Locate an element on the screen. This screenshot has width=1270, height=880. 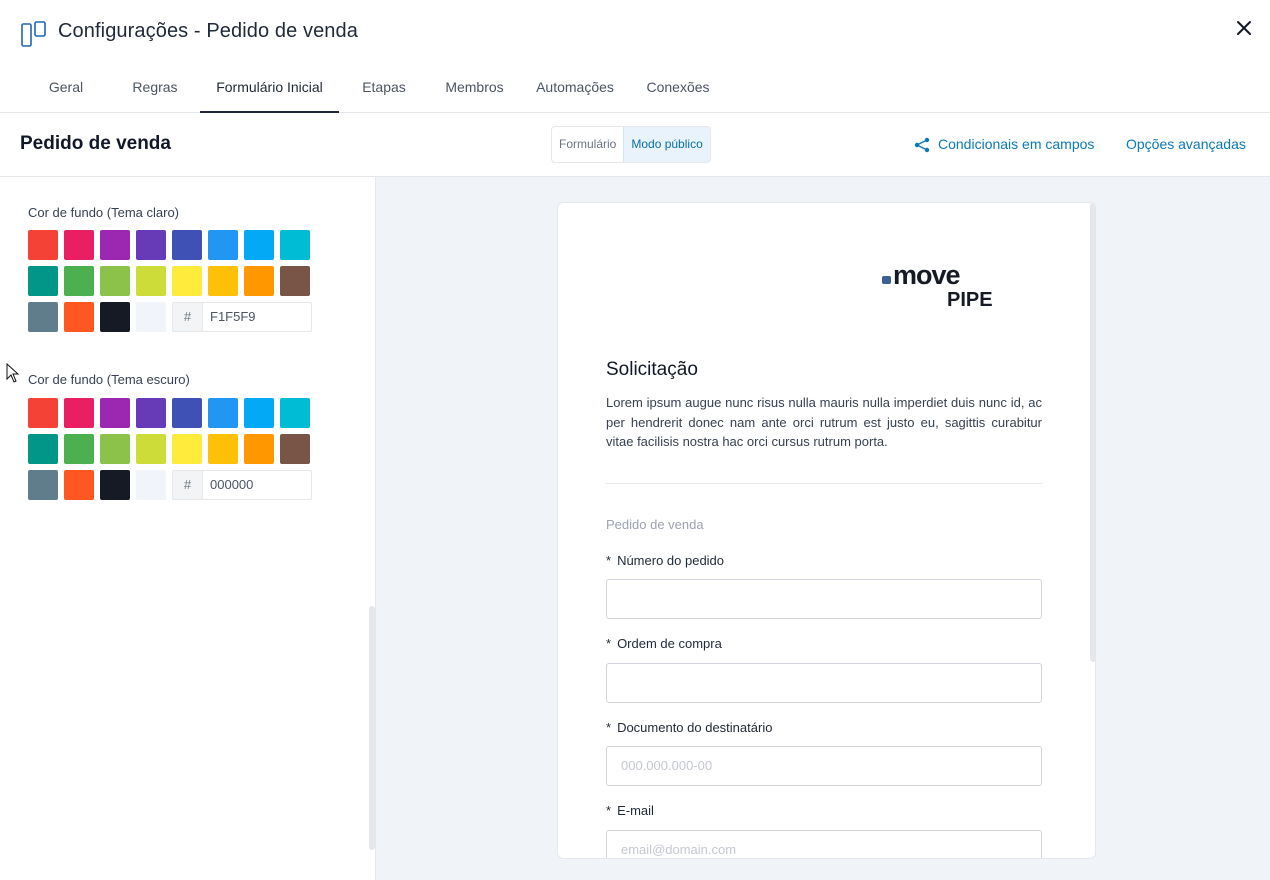
light-theme-label: Cor de fundo (Tema claro) is located at coordinates (104, 212).